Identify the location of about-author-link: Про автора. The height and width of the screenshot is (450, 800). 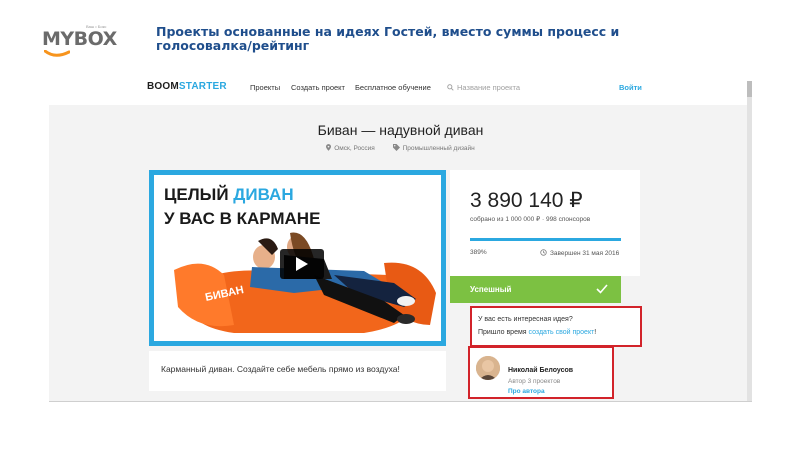
(526, 391).